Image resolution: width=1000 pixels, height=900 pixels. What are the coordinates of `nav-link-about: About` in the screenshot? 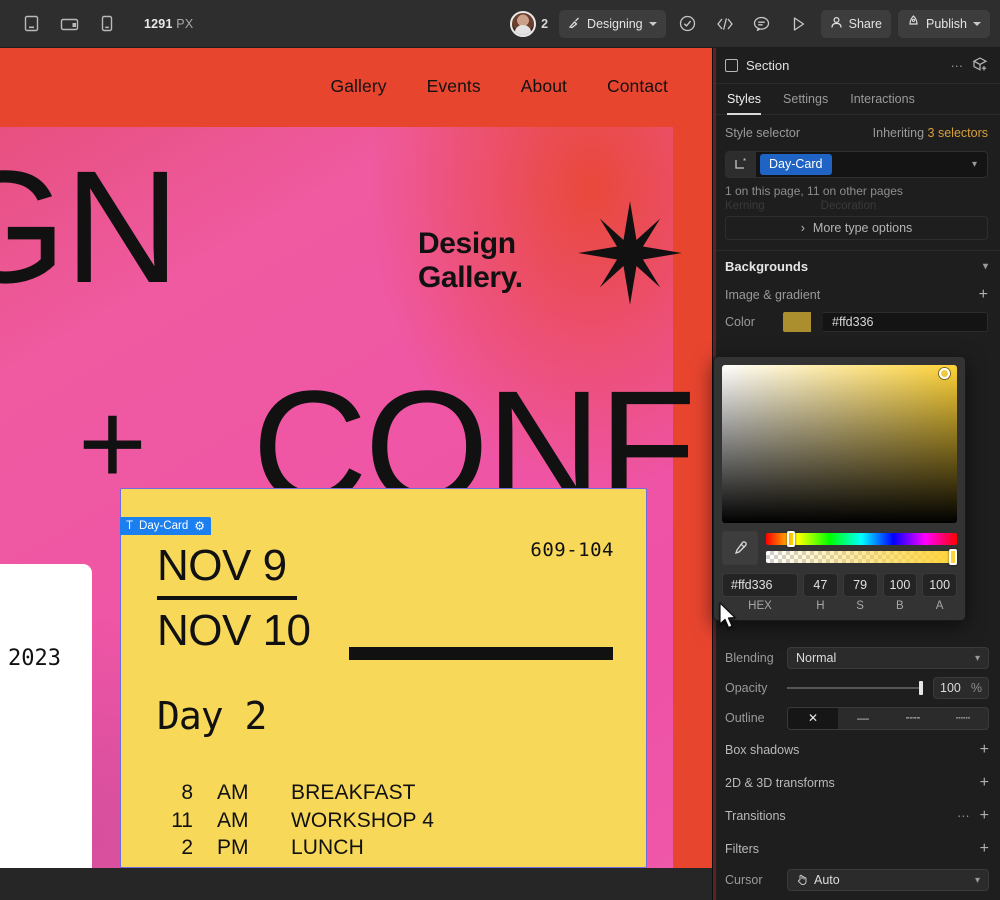 It's located at (544, 86).